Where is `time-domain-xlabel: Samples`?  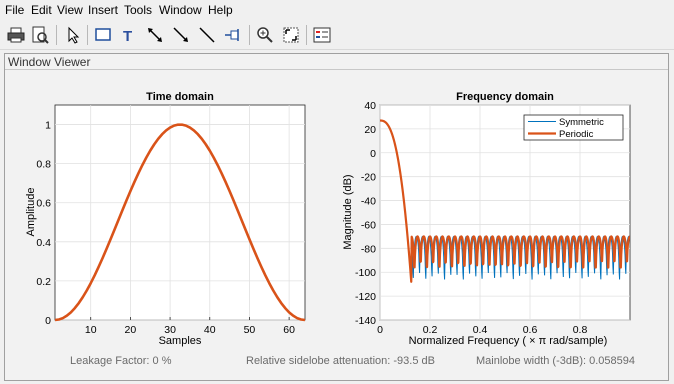 time-domain-xlabel: Samples is located at coordinates (180, 341).